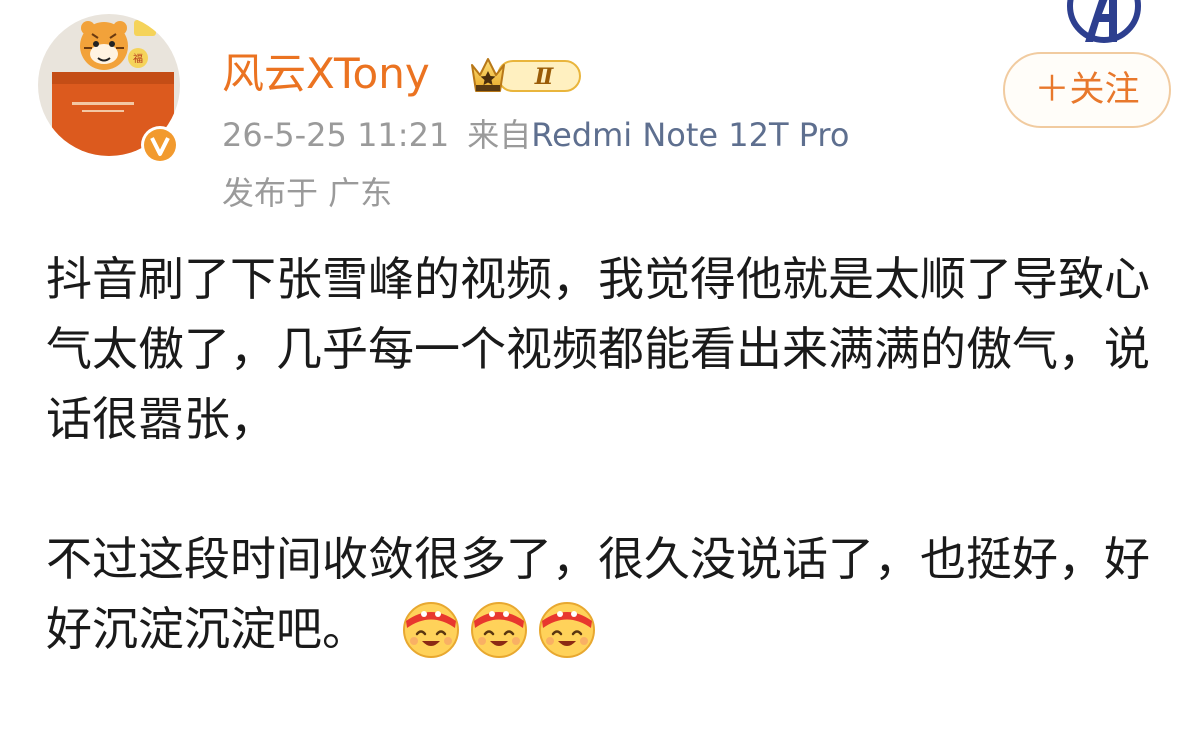 This screenshot has width=1200, height=743. What do you see at coordinates (326, 74) in the screenshot?
I see `username: 风云XTony` at bounding box center [326, 74].